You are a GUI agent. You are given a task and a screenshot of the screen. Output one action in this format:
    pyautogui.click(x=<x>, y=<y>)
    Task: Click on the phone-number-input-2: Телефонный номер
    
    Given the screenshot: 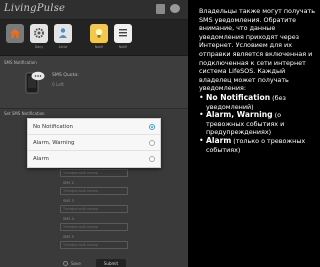 What is the action you would take?
    pyautogui.click(x=94, y=191)
    